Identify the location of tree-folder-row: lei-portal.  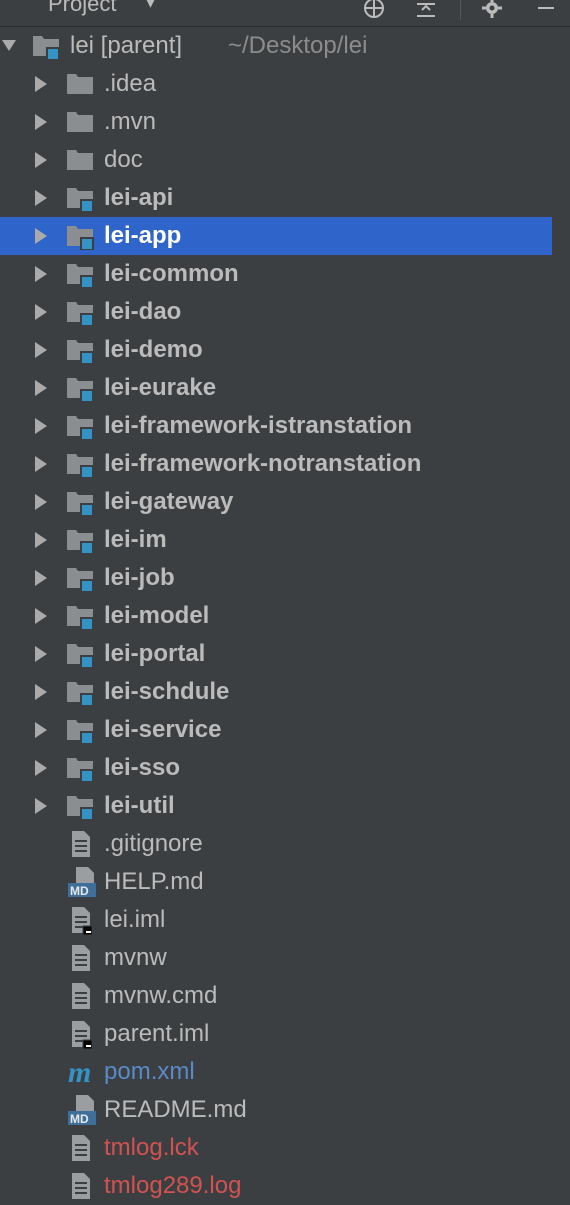
(285, 654).